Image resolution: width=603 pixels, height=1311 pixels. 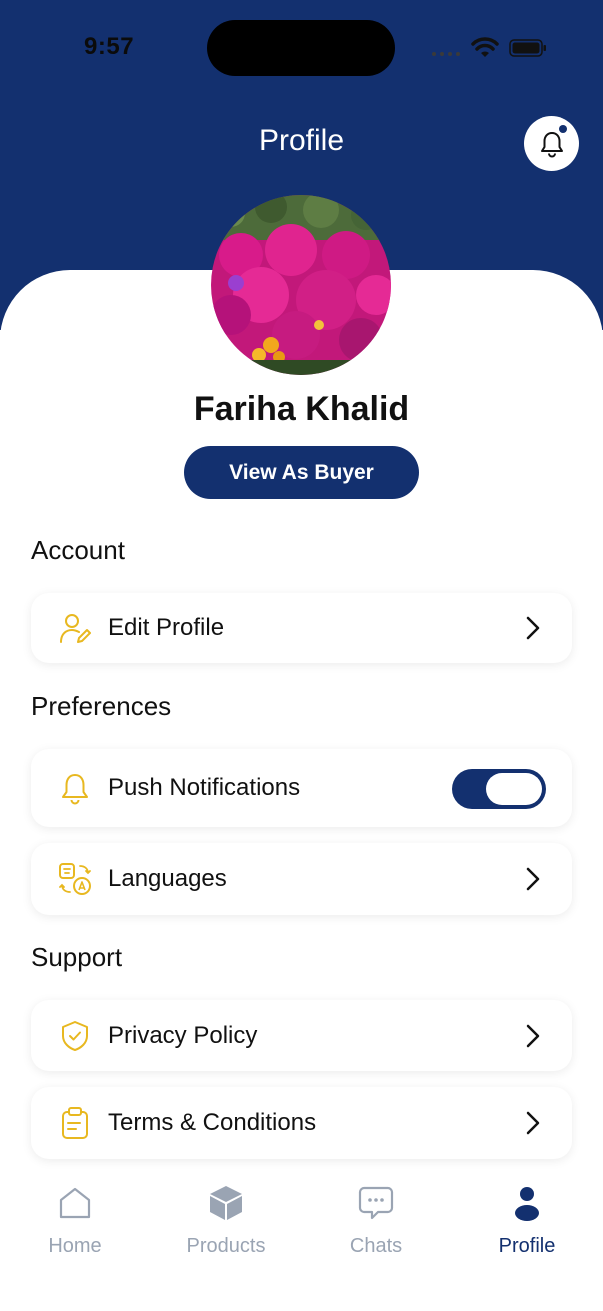 I want to click on clipboard-icon, so click(x=75, y=1123).